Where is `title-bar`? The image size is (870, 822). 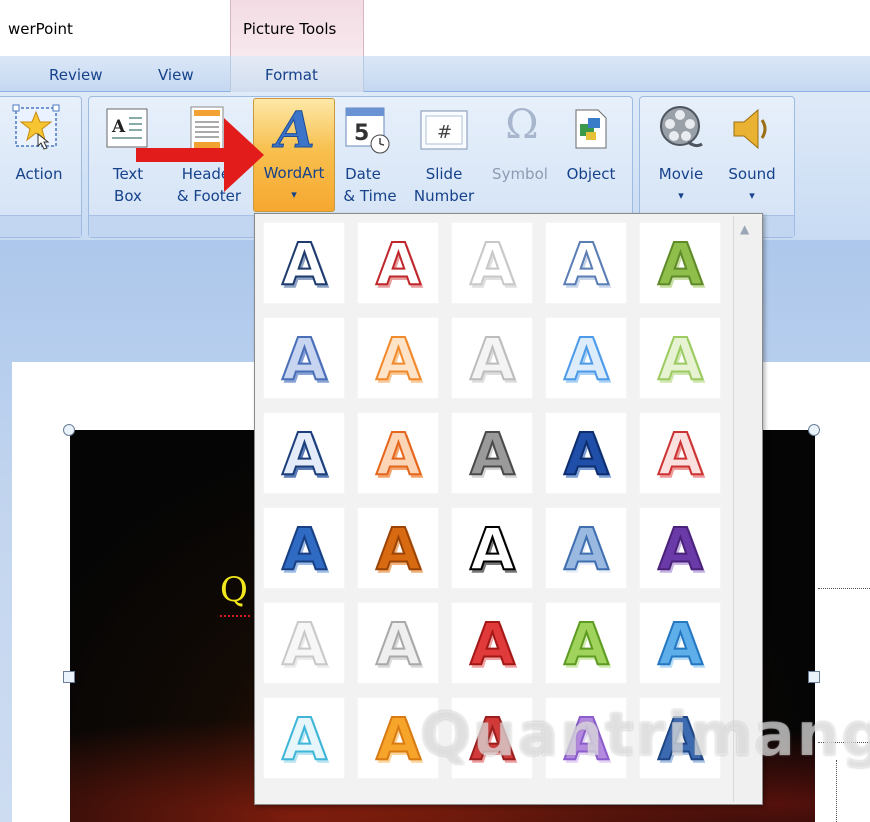
title-bar is located at coordinates (435, 28).